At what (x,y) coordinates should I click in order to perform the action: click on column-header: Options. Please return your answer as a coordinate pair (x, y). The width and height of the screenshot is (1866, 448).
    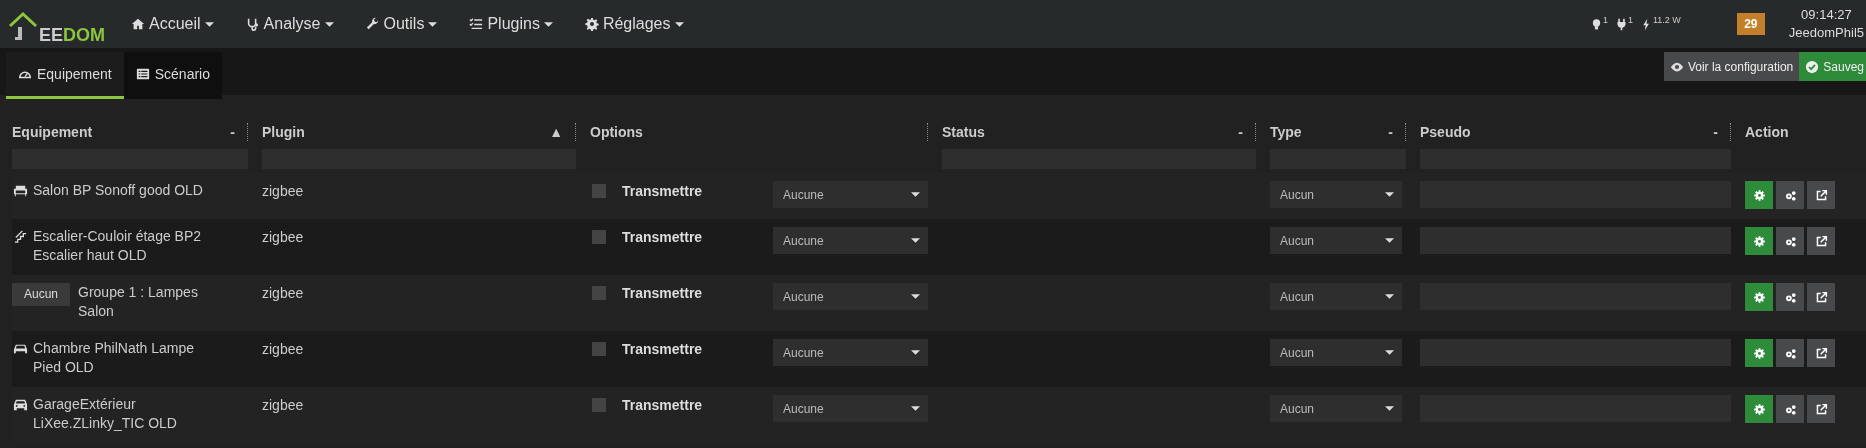
    Looking at the image, I should click on (616, 132).